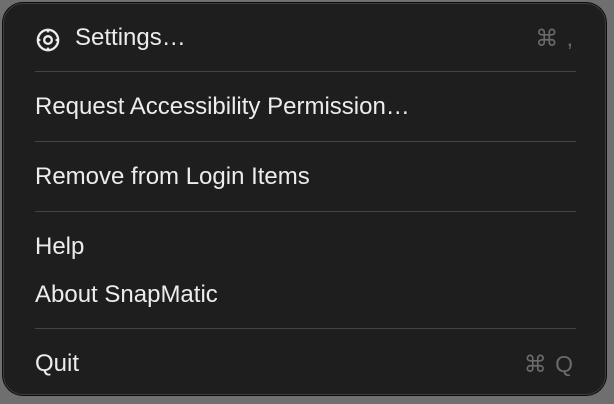 The width and height of the screenshot is (614, 404). I want to click on menu-item-settings: Settings… ⌘ ,, so click(304, 38).